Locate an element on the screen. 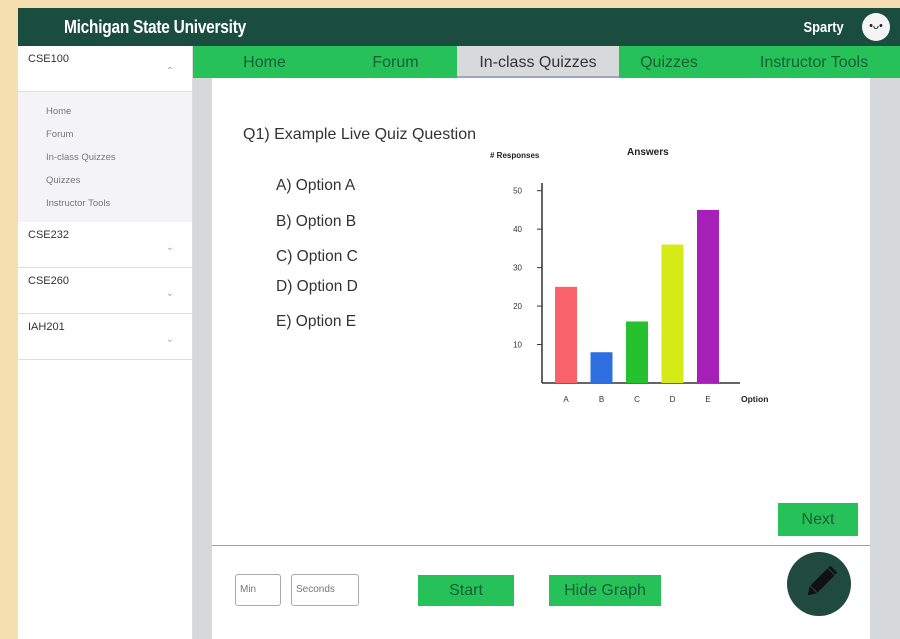 This screenshot has height=639, width=900. course-cse100: CSE100 ⌃ is located at coordinates (105, 69).